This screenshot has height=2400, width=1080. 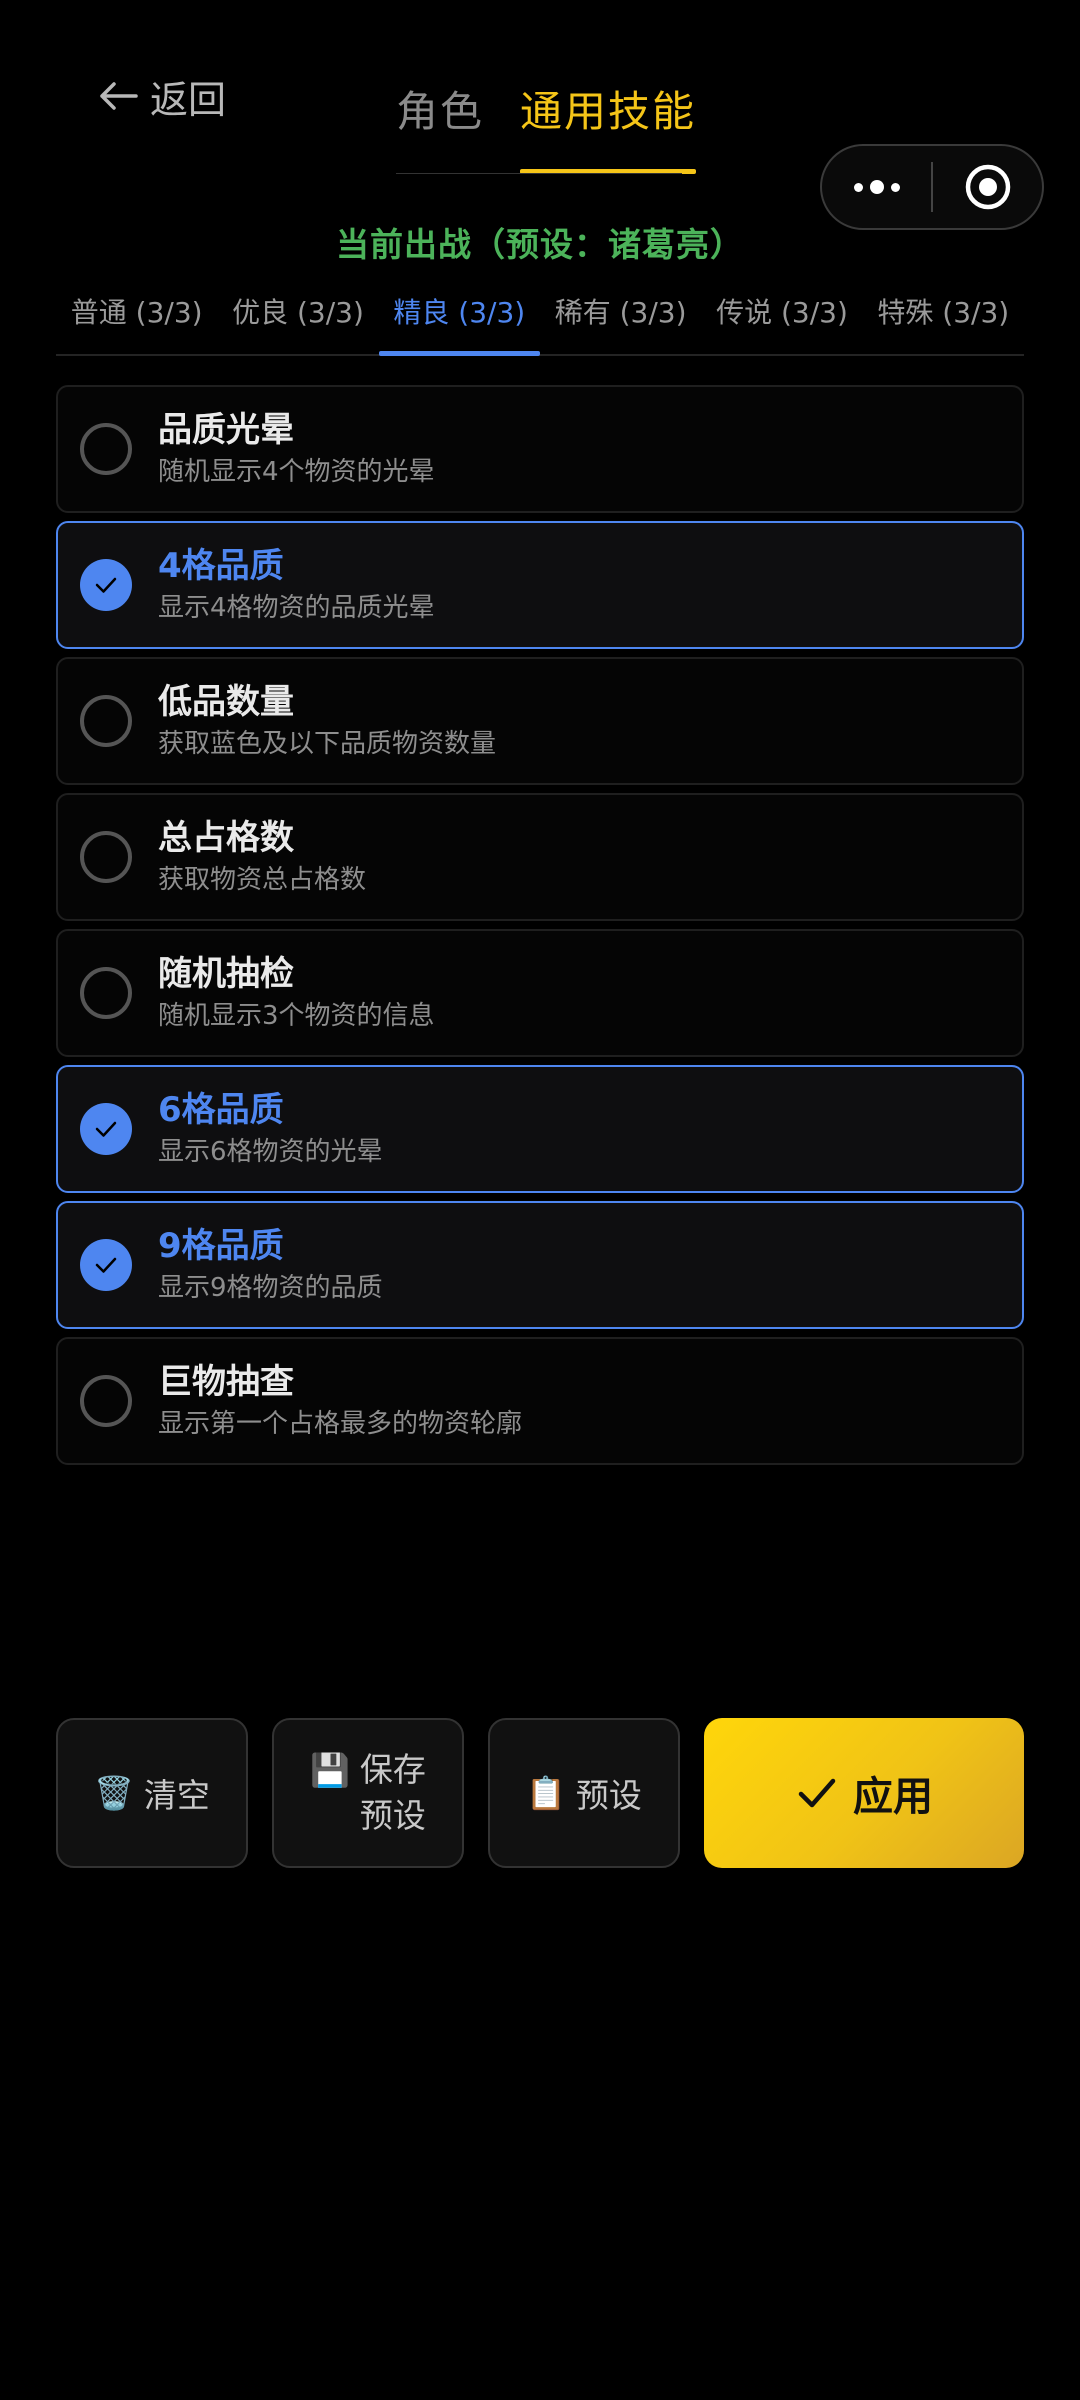 I want to click on tab-legendary: 传说 (3/3), so click(x=781, y=318).